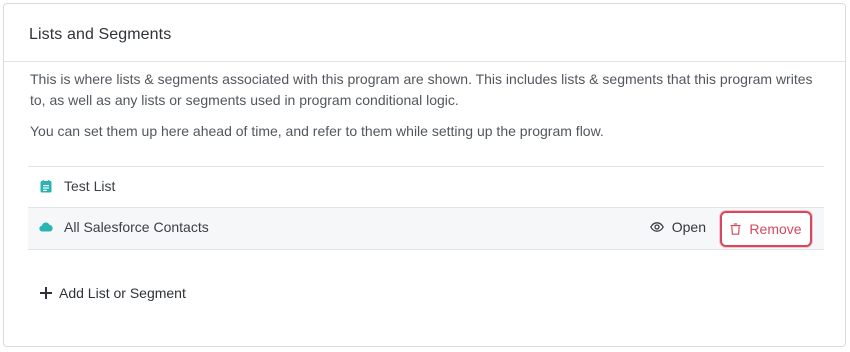 The image size is (850, 352). I want to click on panel-title: Lists and Segments, so click(100, 34).